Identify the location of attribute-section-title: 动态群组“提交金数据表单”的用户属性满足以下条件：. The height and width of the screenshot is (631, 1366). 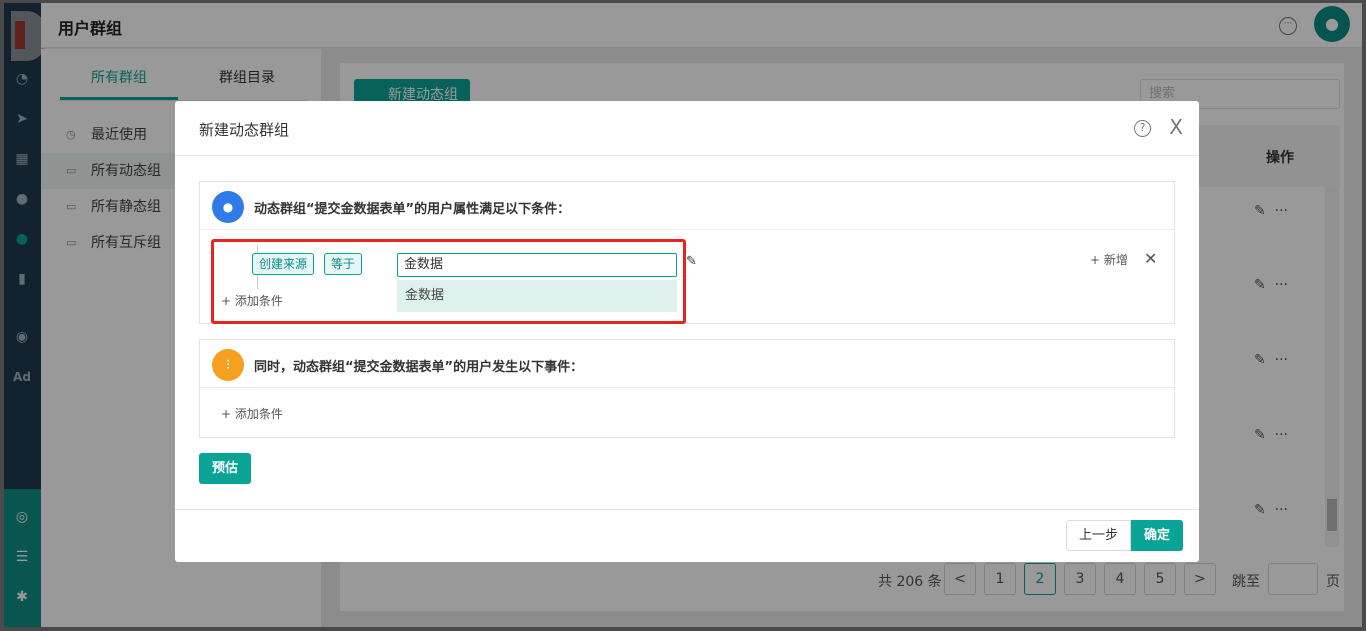
(412, 209).